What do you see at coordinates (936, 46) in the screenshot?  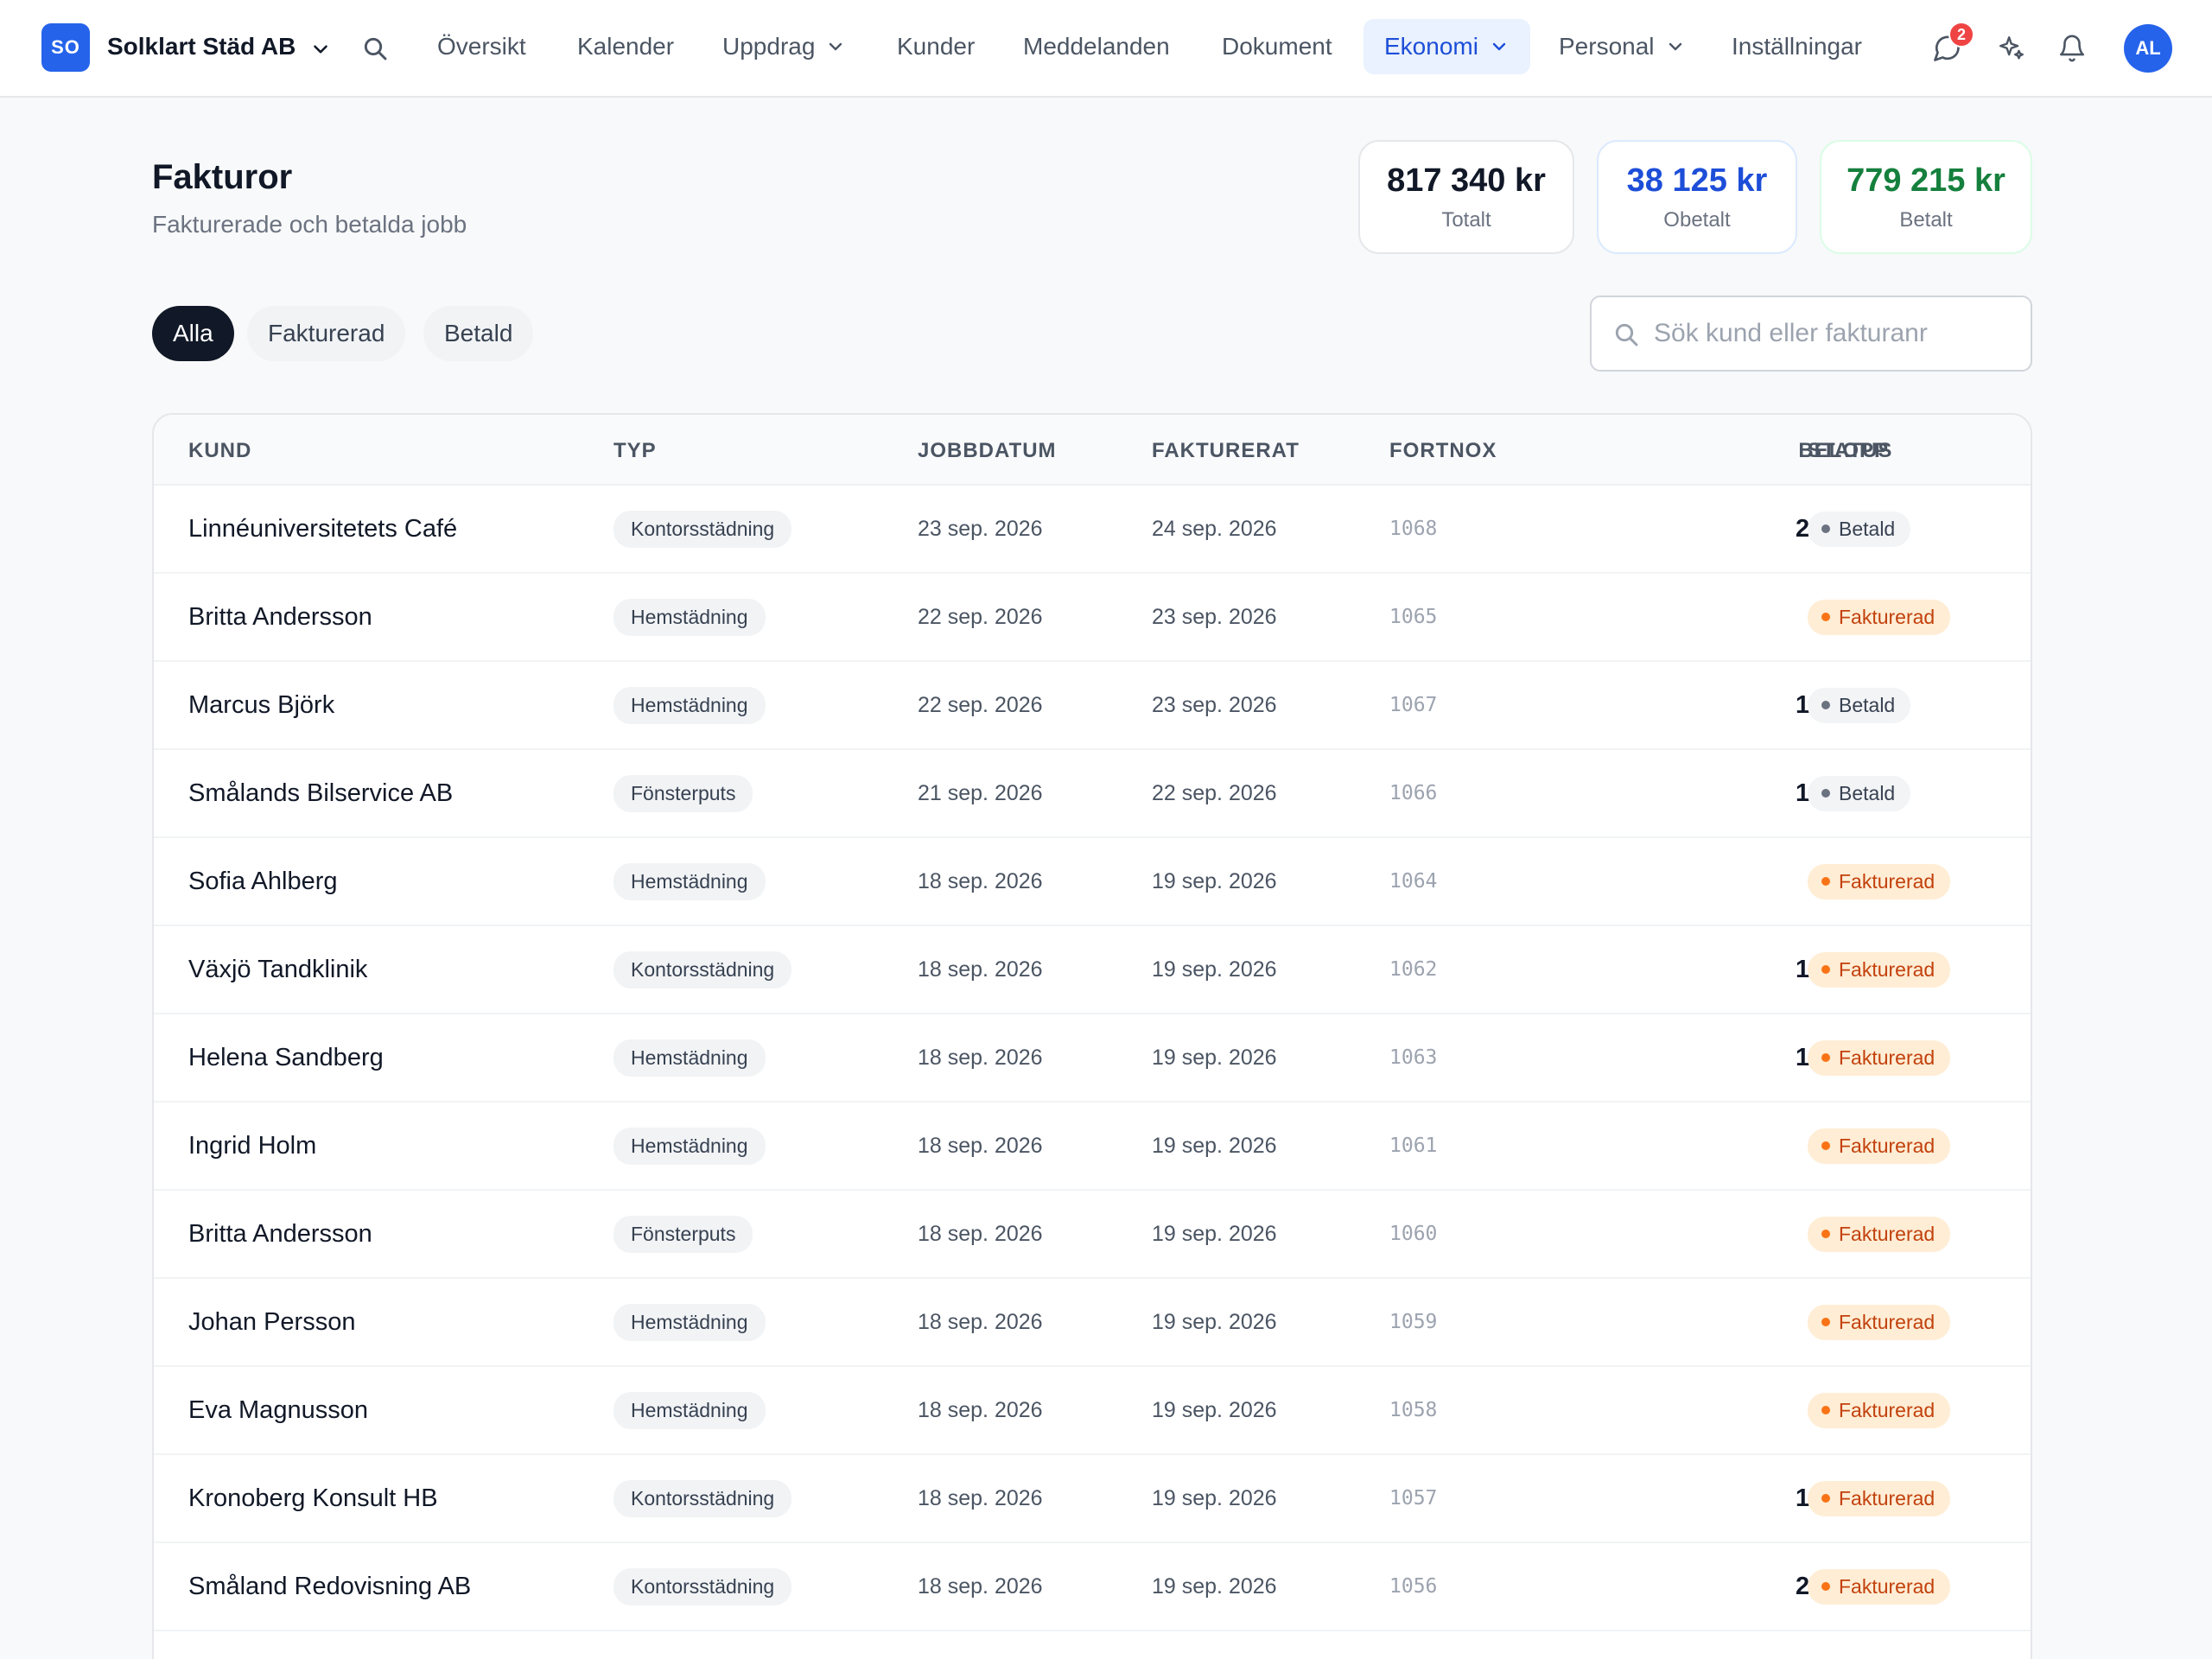 I see `nav-item-kunder: Kunder` at bounding box center [936, 46].